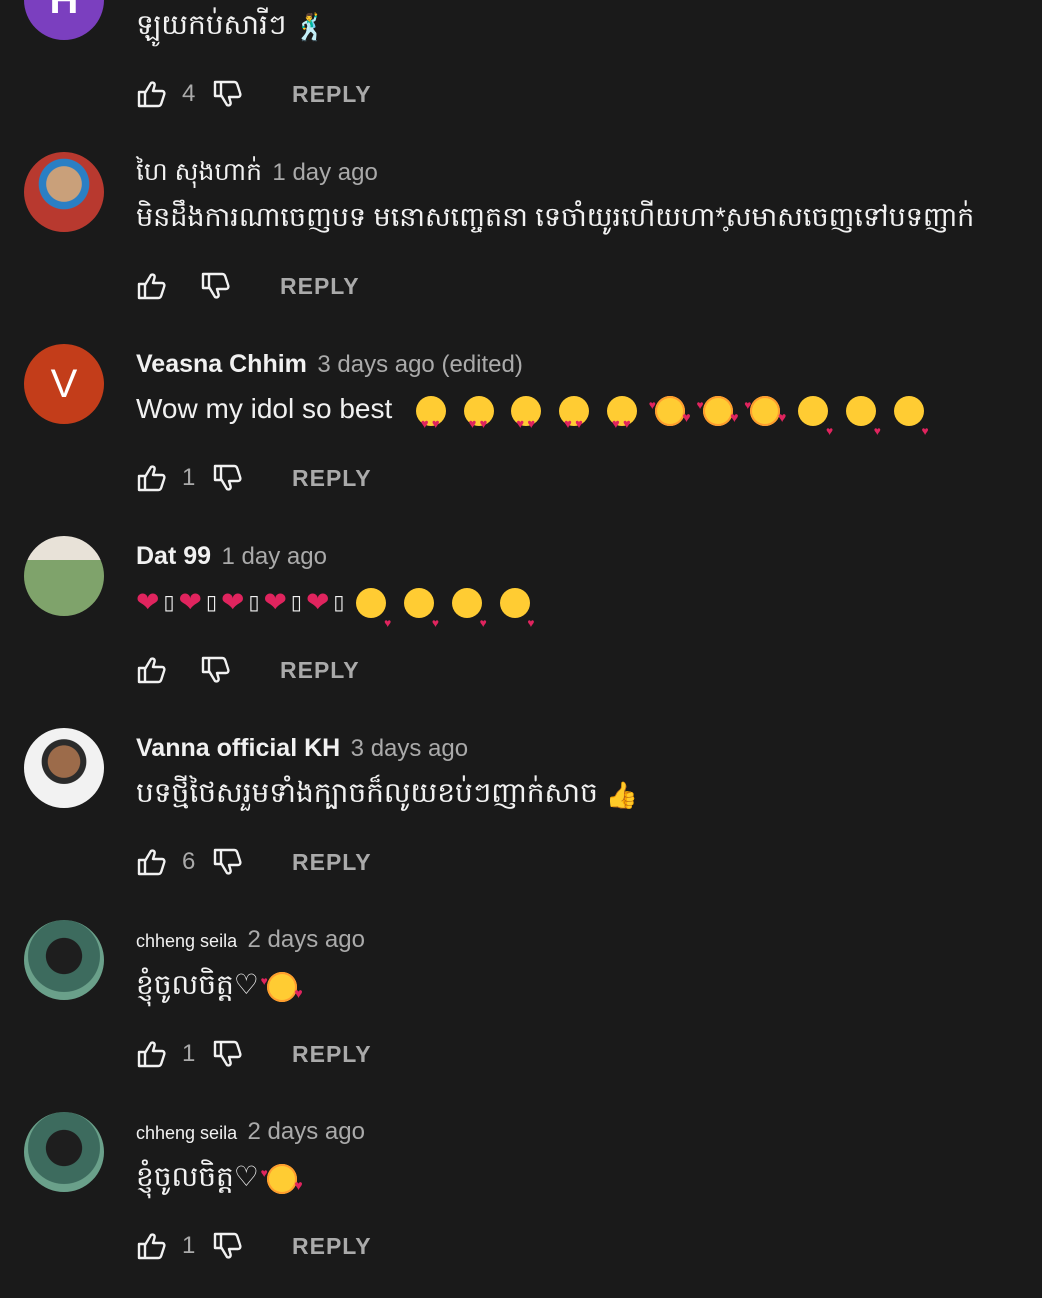 Image resolution: width=1042 pixels, height=1298 pixels. I want to click on author-name: Vanna official KH, so click(238, 748).